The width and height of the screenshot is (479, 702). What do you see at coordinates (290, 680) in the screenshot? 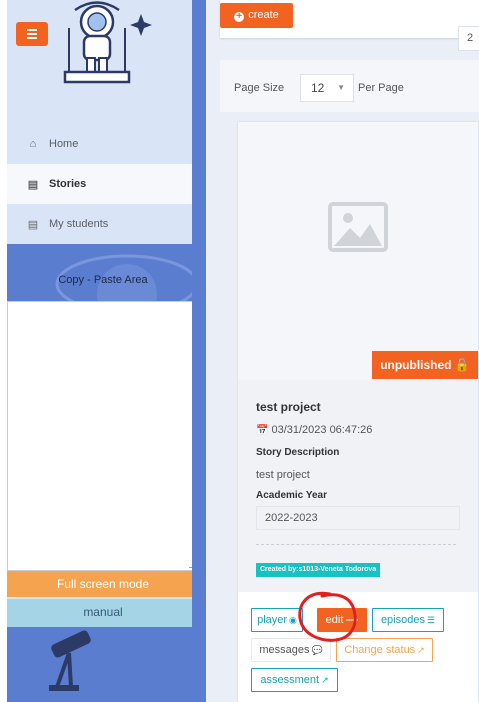
I see `assessment-button-label: assessment` at bounding box center [290, 680].